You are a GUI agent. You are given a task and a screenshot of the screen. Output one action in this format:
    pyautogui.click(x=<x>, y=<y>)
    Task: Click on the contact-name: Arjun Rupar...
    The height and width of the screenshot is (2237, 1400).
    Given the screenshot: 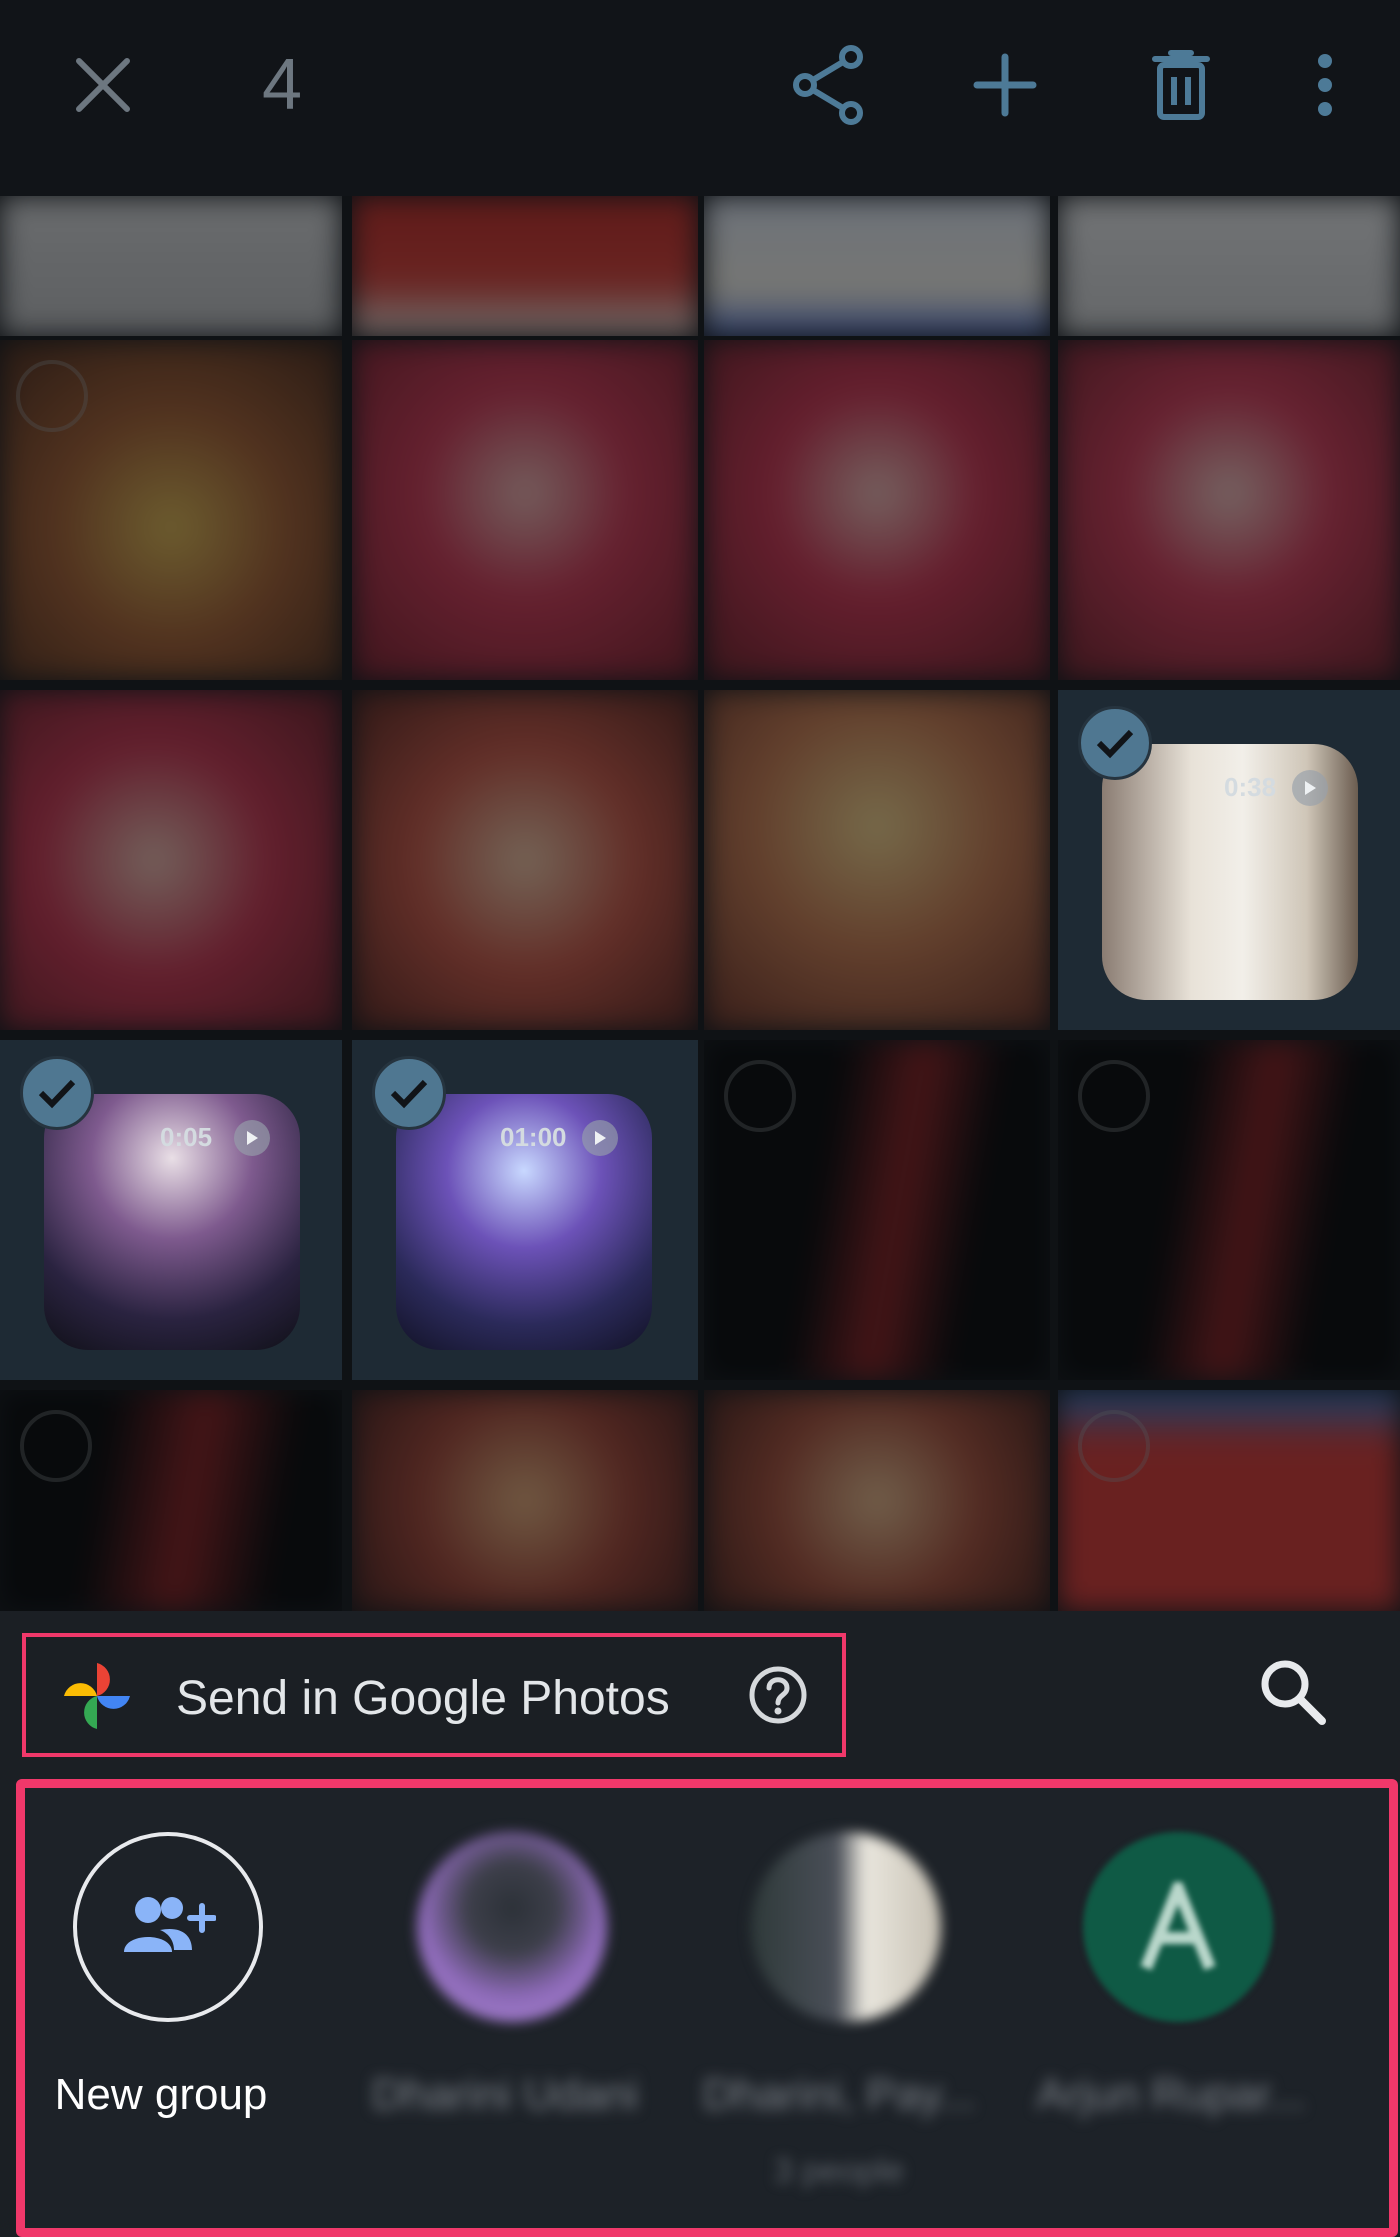 What is the action you would take?
    pyautogui.click(x=1171, y=2094)
    